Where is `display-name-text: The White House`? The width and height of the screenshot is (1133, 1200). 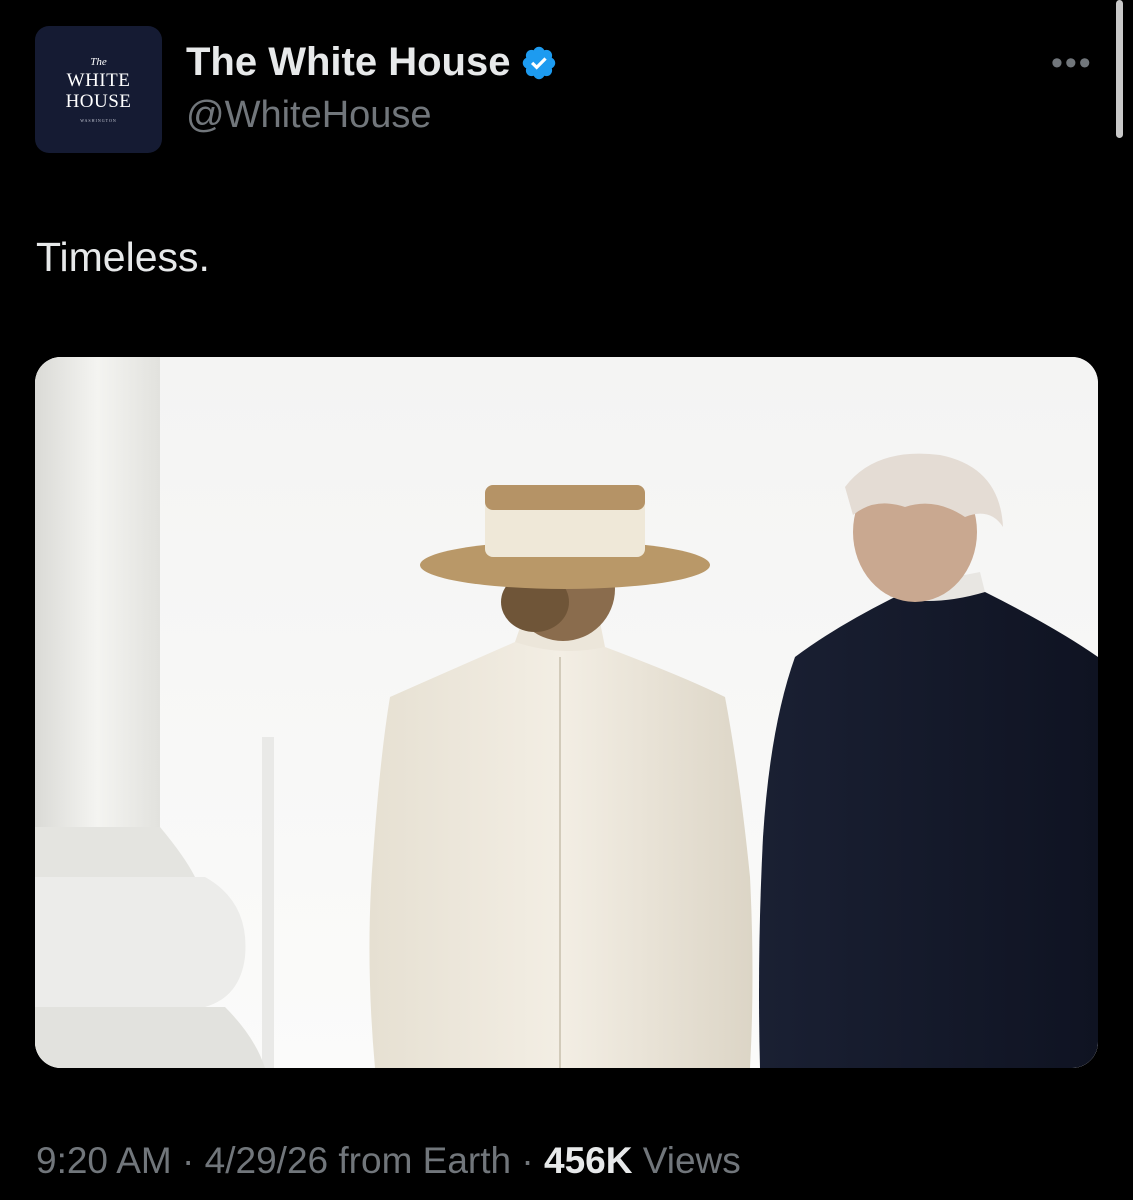
display-name-text: The White House is located at coordinates (348, 62).